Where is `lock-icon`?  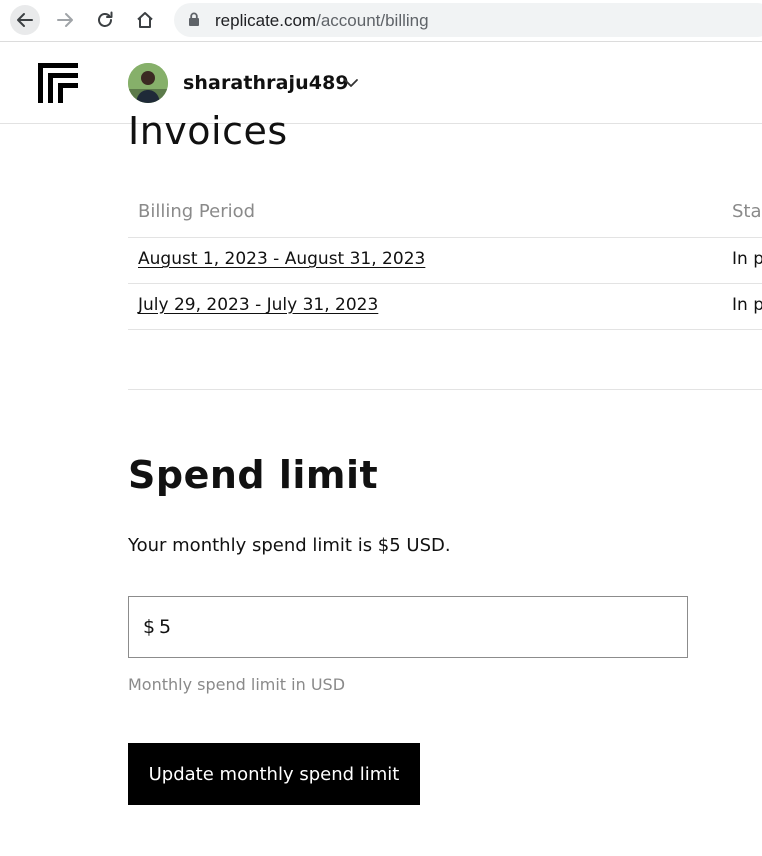
lock-icon is located at coordinates (194, 19).